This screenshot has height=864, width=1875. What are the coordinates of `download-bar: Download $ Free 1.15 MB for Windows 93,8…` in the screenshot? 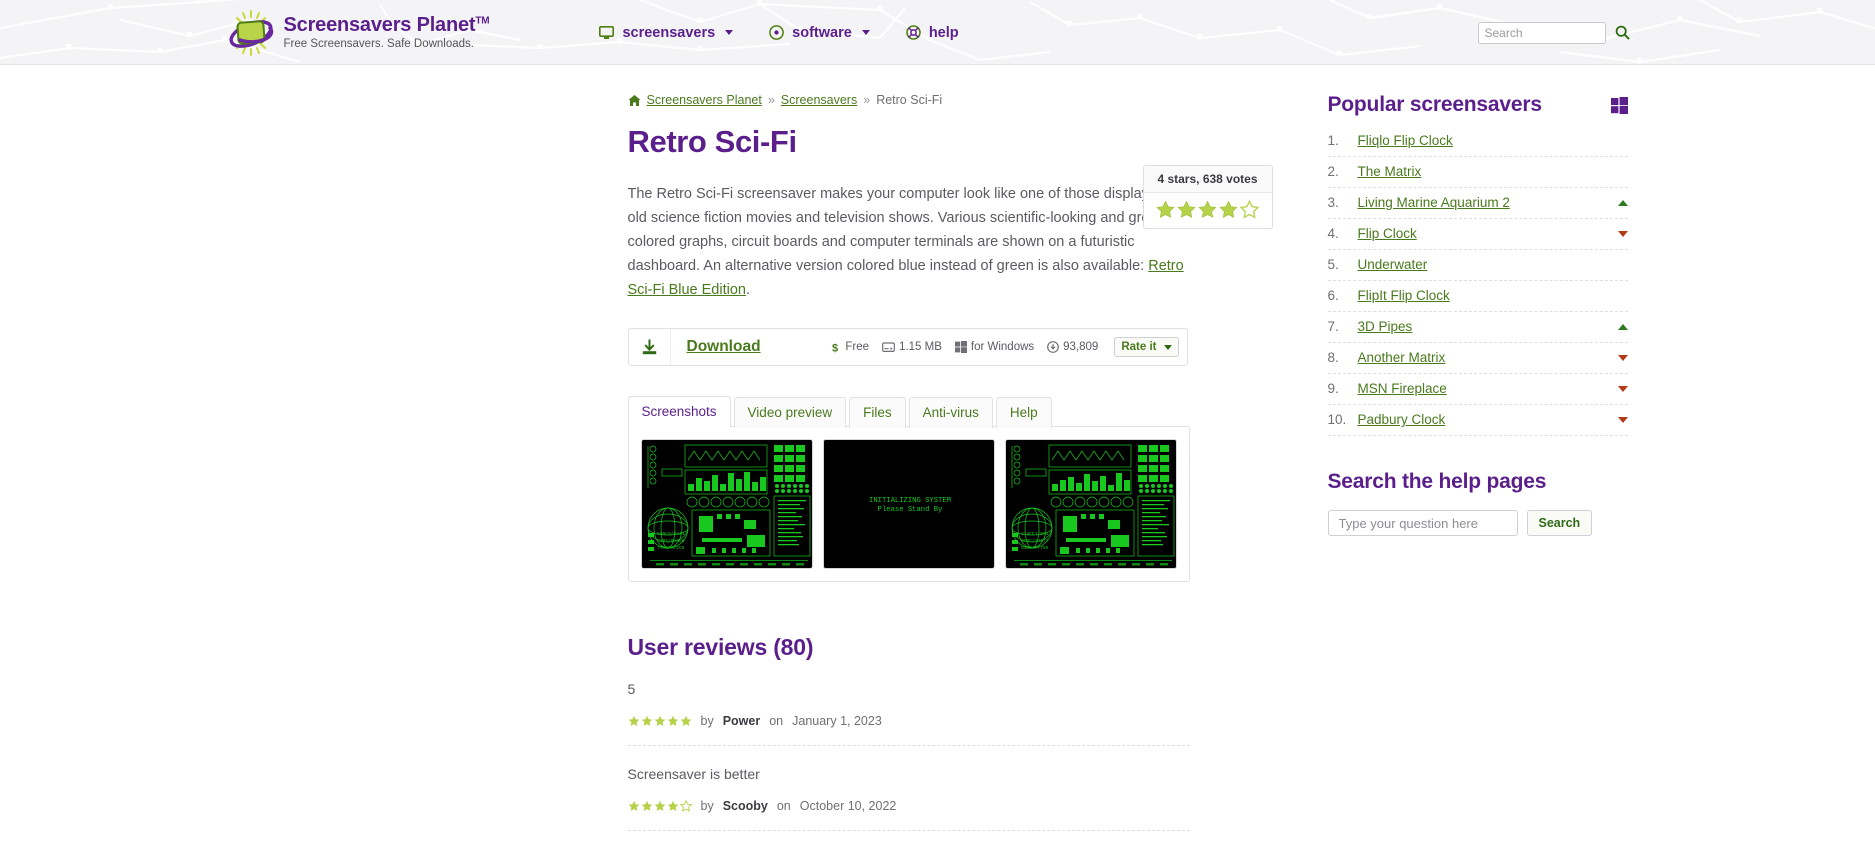 It's located at (907, 347).